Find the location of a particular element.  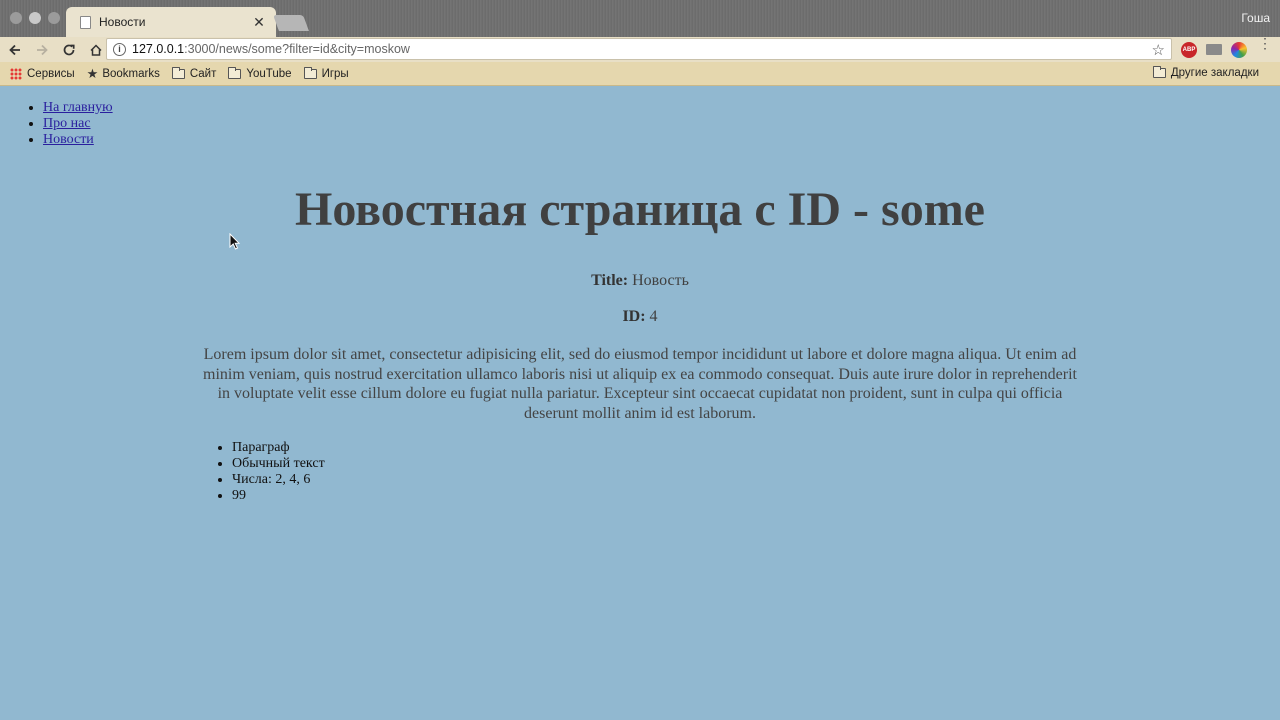

mail-icon is located at coordinates (1214, 49).